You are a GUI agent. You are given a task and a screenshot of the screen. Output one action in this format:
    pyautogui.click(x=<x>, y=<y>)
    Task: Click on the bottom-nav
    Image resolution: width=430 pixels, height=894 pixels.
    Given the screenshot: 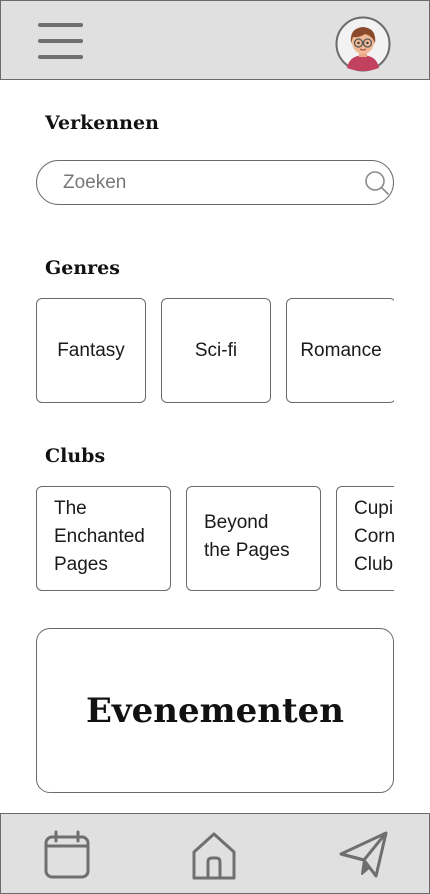 What is the action you would take?
    pyautogui.click(x=215, y=853)
    